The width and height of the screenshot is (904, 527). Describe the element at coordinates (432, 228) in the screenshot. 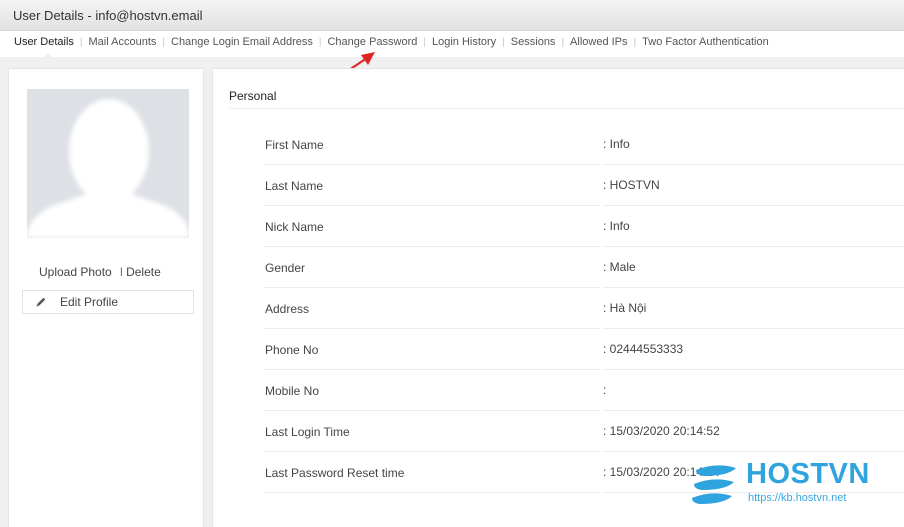

I see `detail-label: Nick Name` at that location.